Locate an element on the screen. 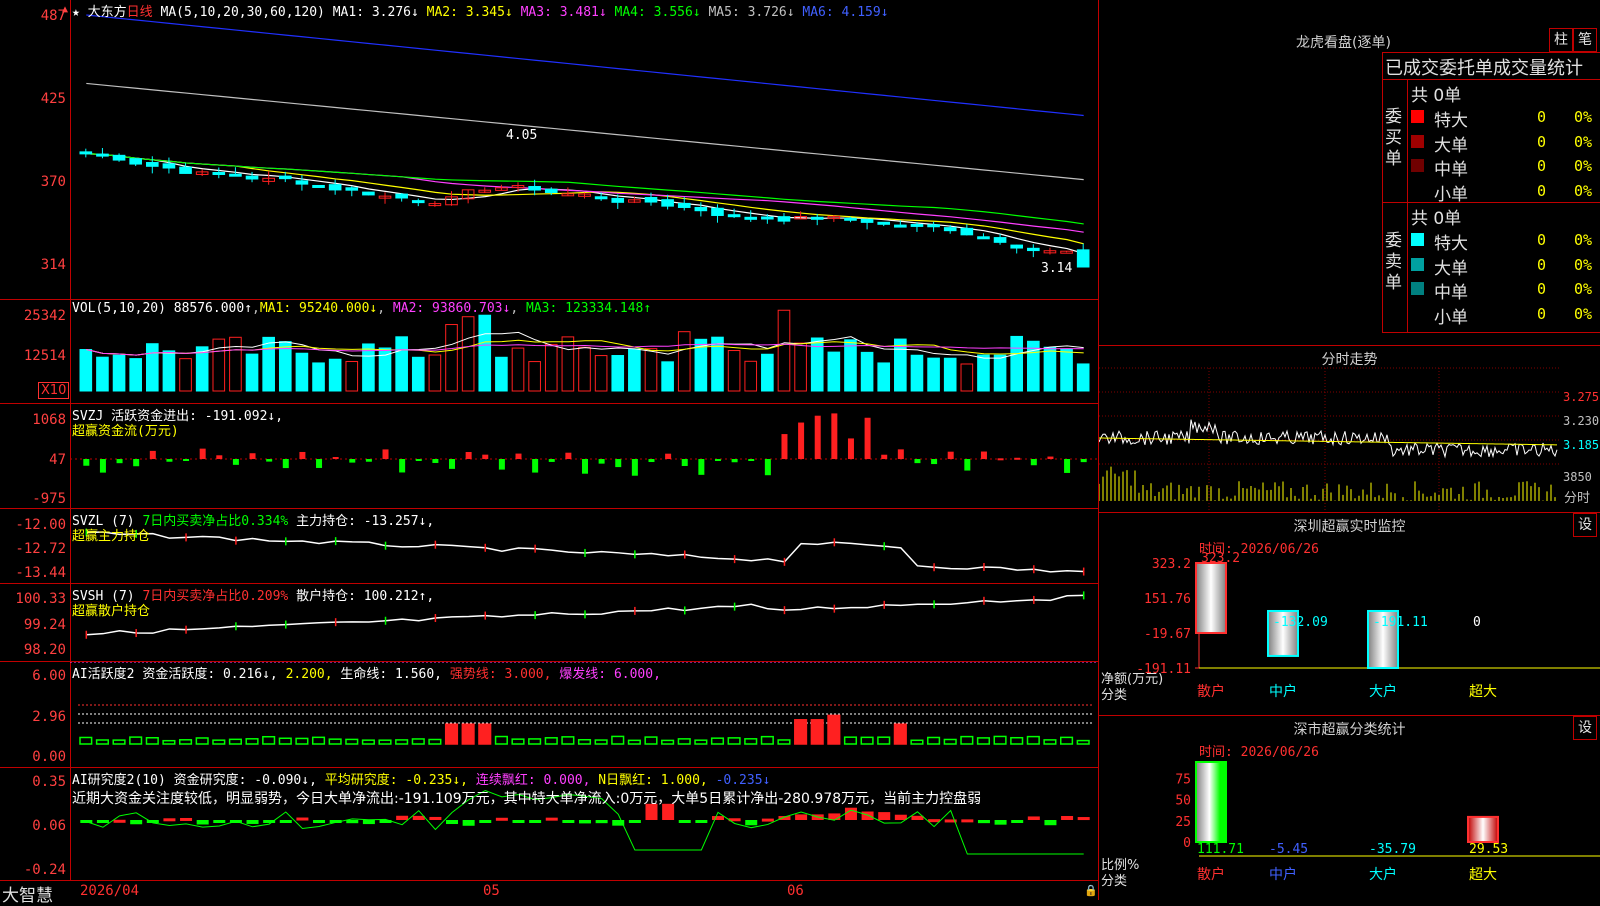 Image resolution: width=1600 pixels, height=906 pixels. ma1-value: 3.276↓ is located at coordinates (395, 12).